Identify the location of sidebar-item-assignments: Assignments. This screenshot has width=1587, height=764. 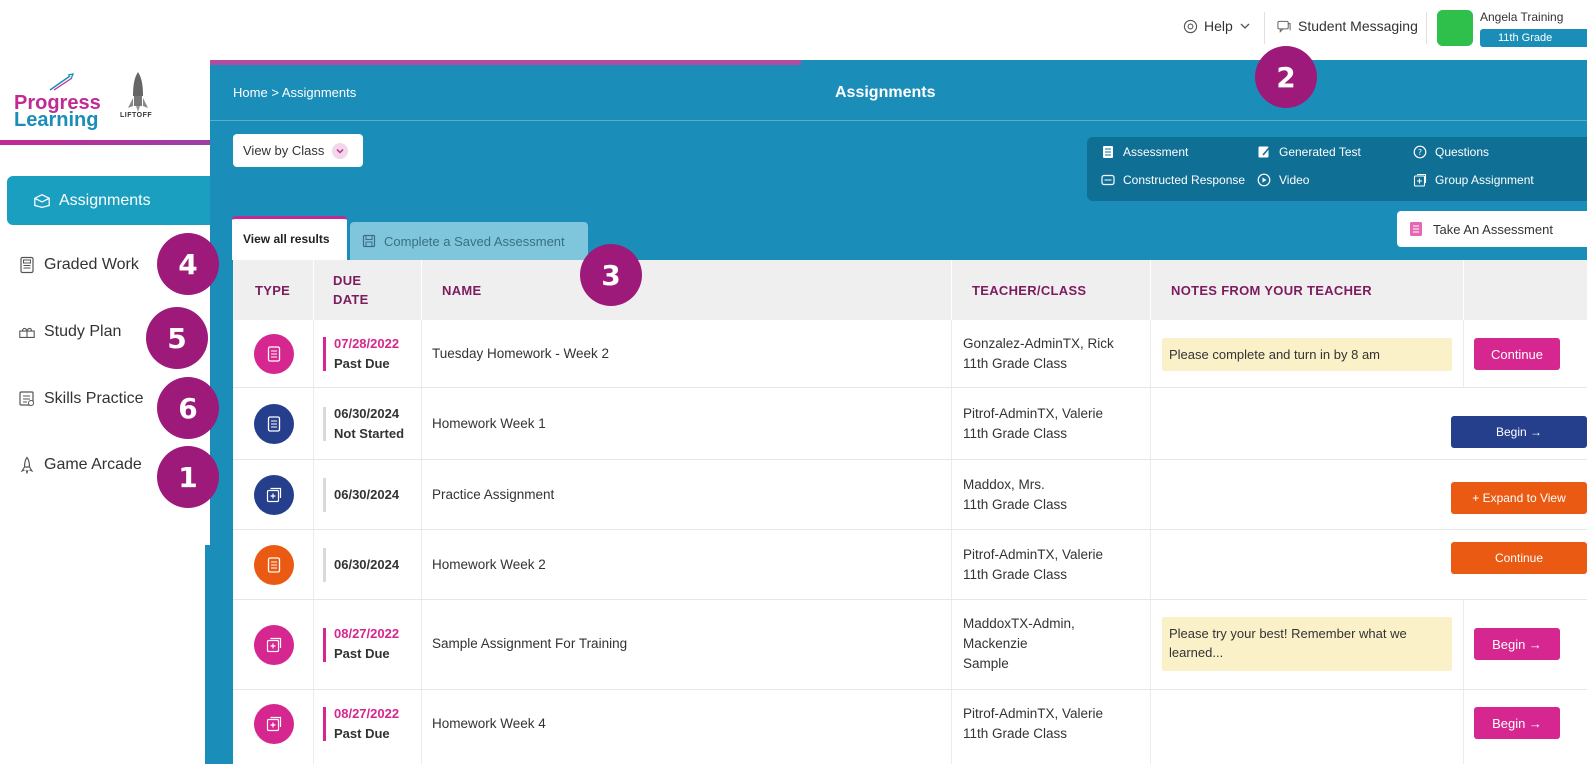
(108, 200).